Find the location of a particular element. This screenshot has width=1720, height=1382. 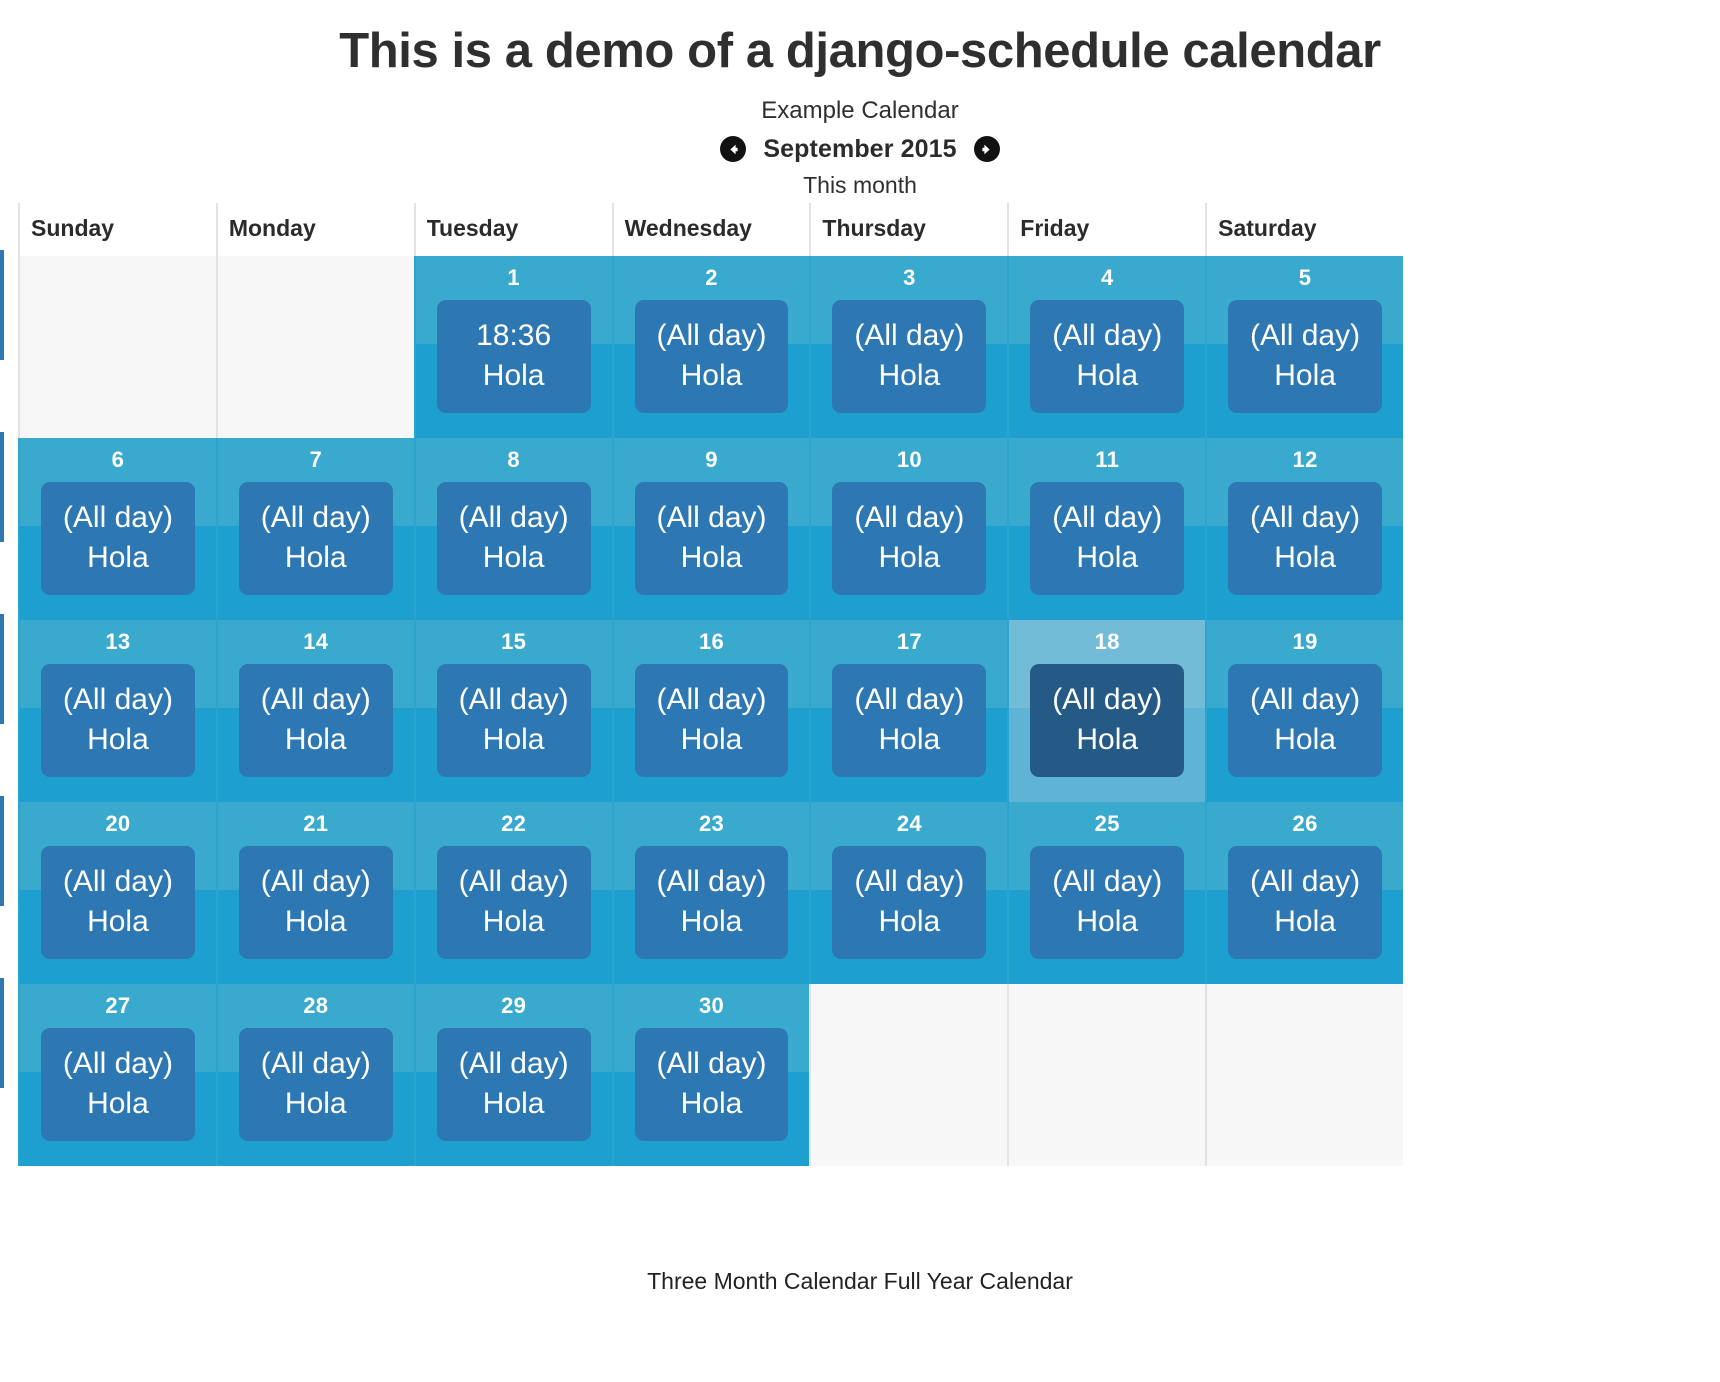

day-cell: 27 (All day) Hola is located at coordinates (117, 1075).